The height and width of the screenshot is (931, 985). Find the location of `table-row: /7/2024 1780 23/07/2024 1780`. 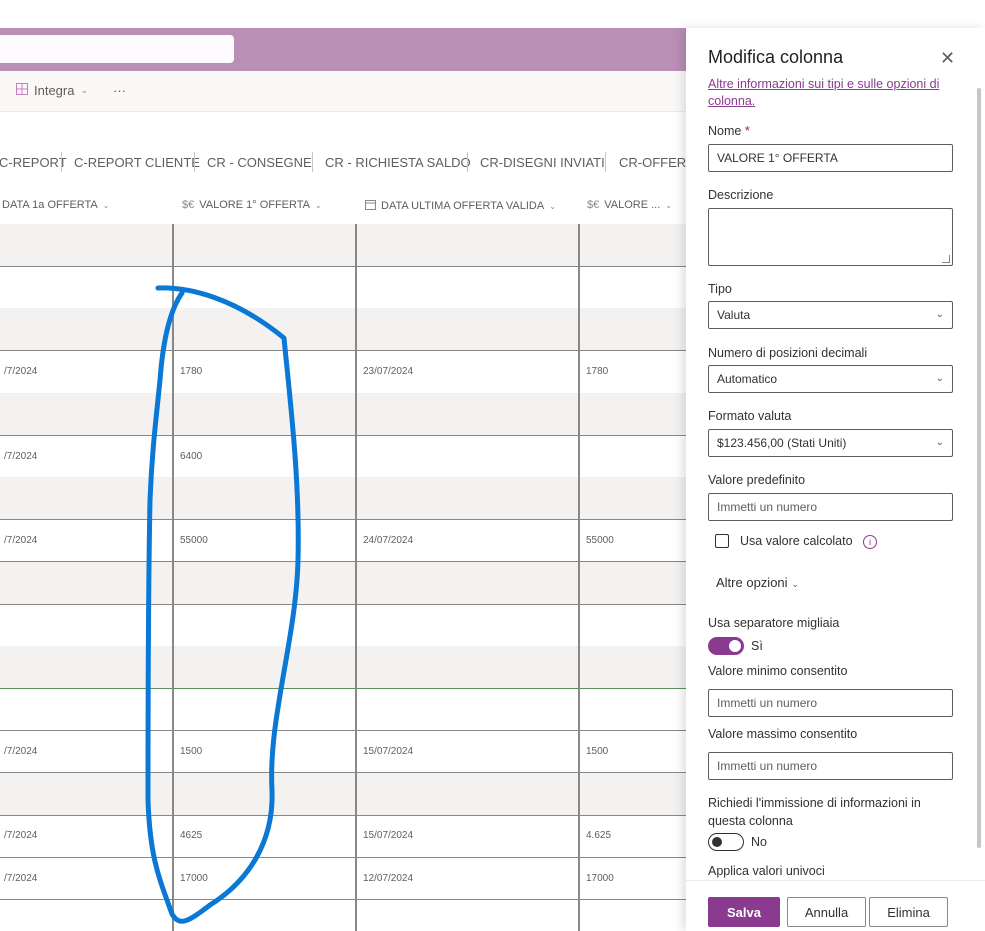

table-row: /7/2024 1780 23/07/2024 1780 is located at coordinates (343, 372).